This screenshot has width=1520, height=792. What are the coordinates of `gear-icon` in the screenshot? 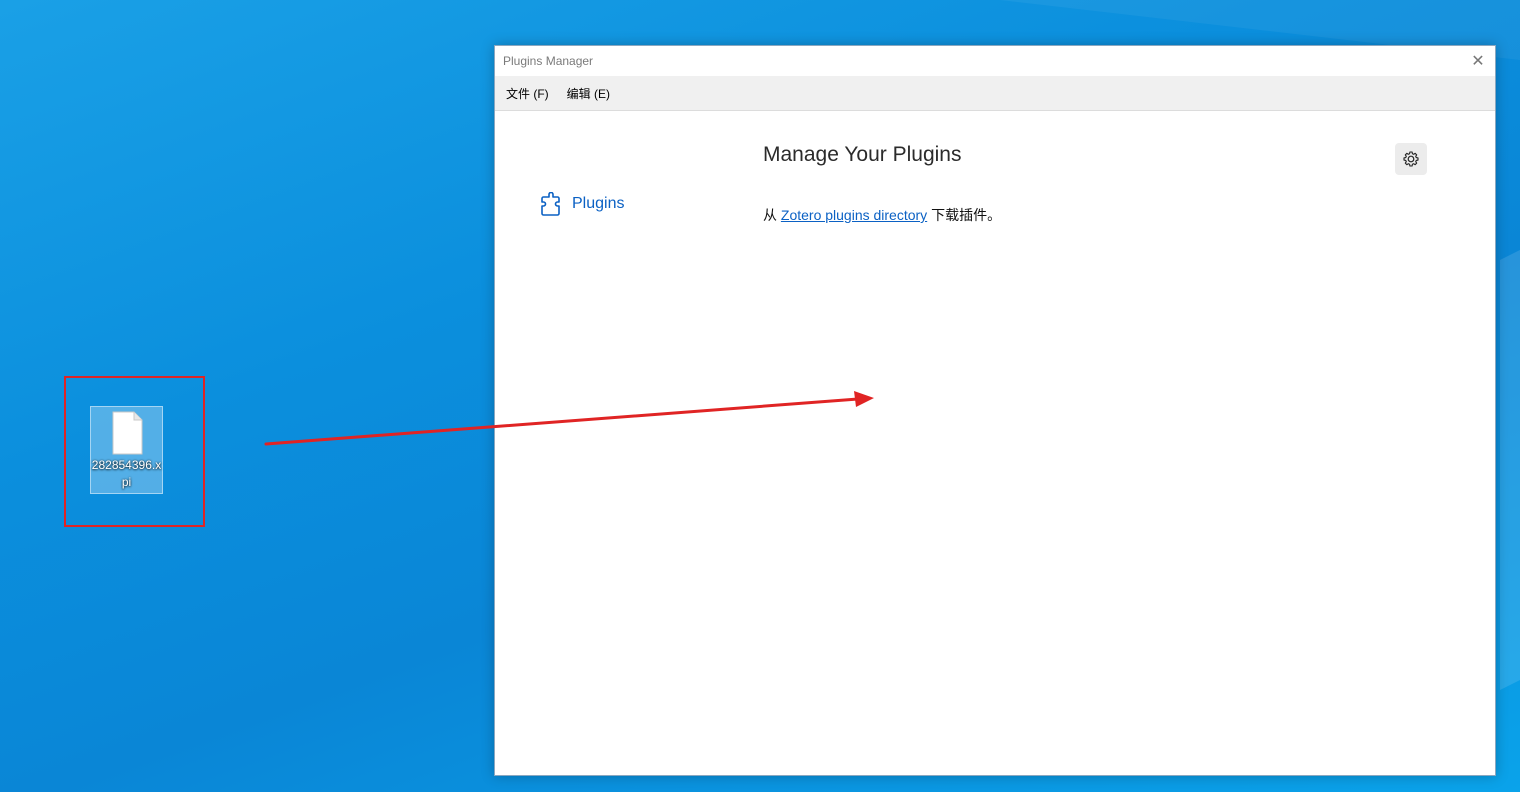 It's located at (1411, 159).